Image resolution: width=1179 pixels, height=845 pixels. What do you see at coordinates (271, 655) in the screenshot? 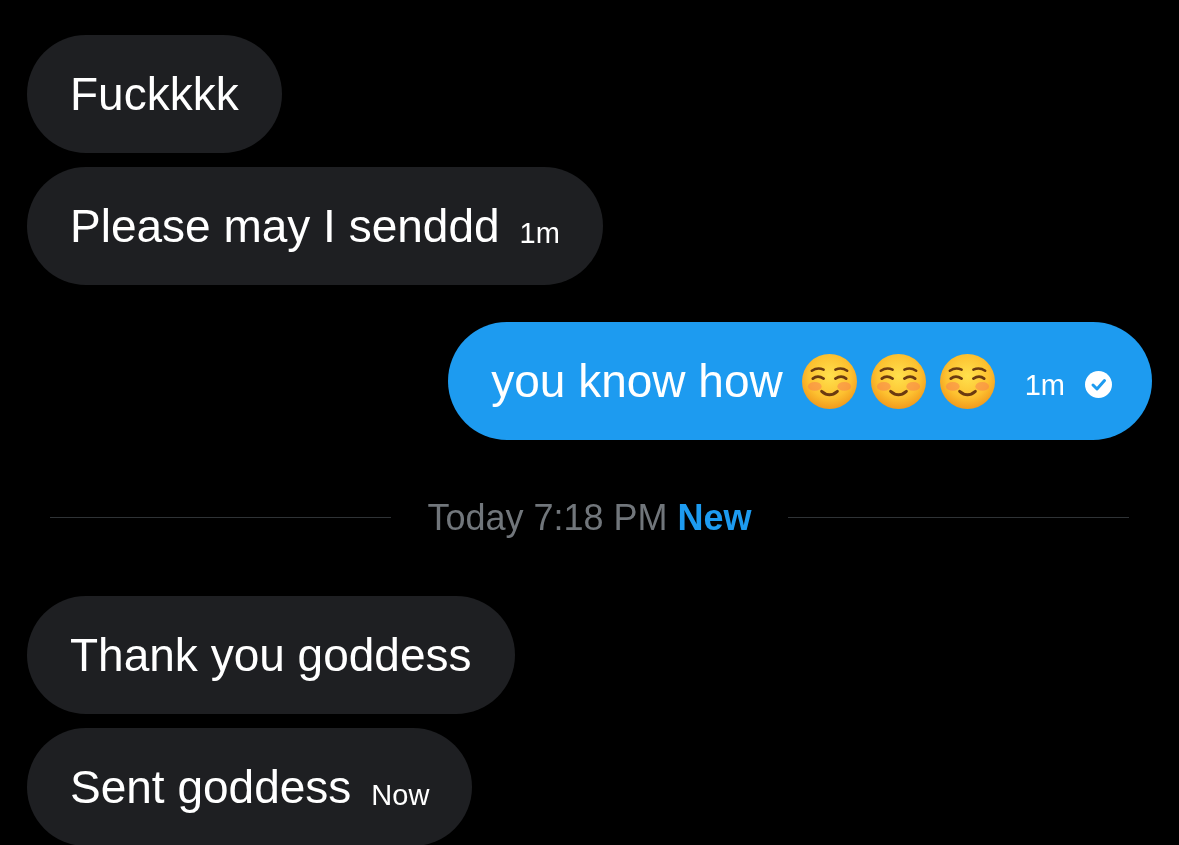
I see `message-text: Thank you goddess` at bounding box center [271, 655].